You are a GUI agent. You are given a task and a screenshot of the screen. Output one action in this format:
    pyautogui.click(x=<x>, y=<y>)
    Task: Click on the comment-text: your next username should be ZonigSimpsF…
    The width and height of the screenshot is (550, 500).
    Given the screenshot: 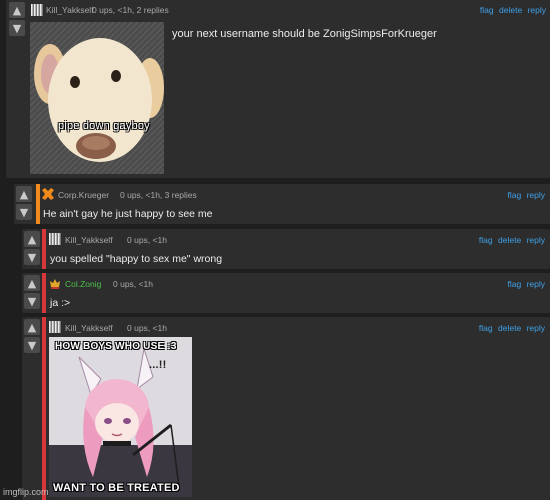 What is the action you would take?
    pyautogui.click(x=304, y=34)
    